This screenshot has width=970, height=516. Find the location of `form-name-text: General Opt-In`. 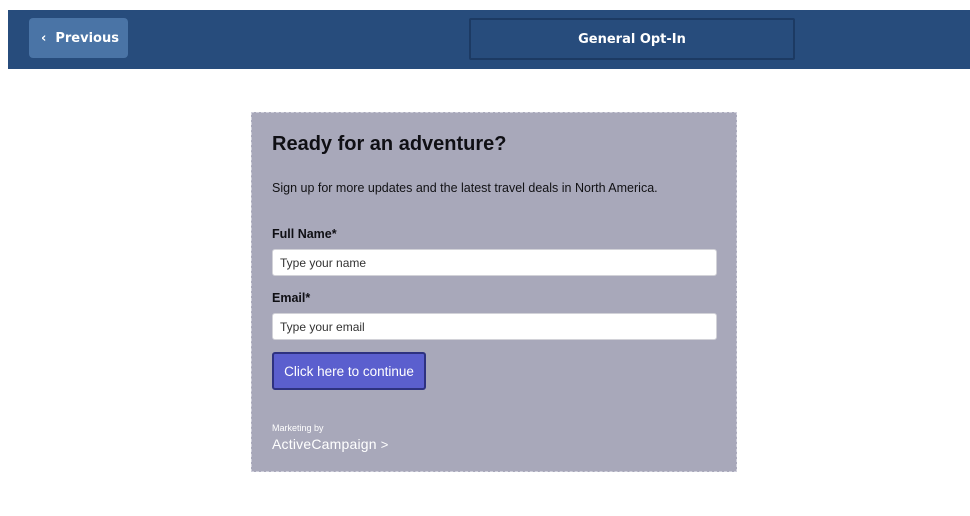

form-name-text: General Opt-In is located at coordinates (632, 39).